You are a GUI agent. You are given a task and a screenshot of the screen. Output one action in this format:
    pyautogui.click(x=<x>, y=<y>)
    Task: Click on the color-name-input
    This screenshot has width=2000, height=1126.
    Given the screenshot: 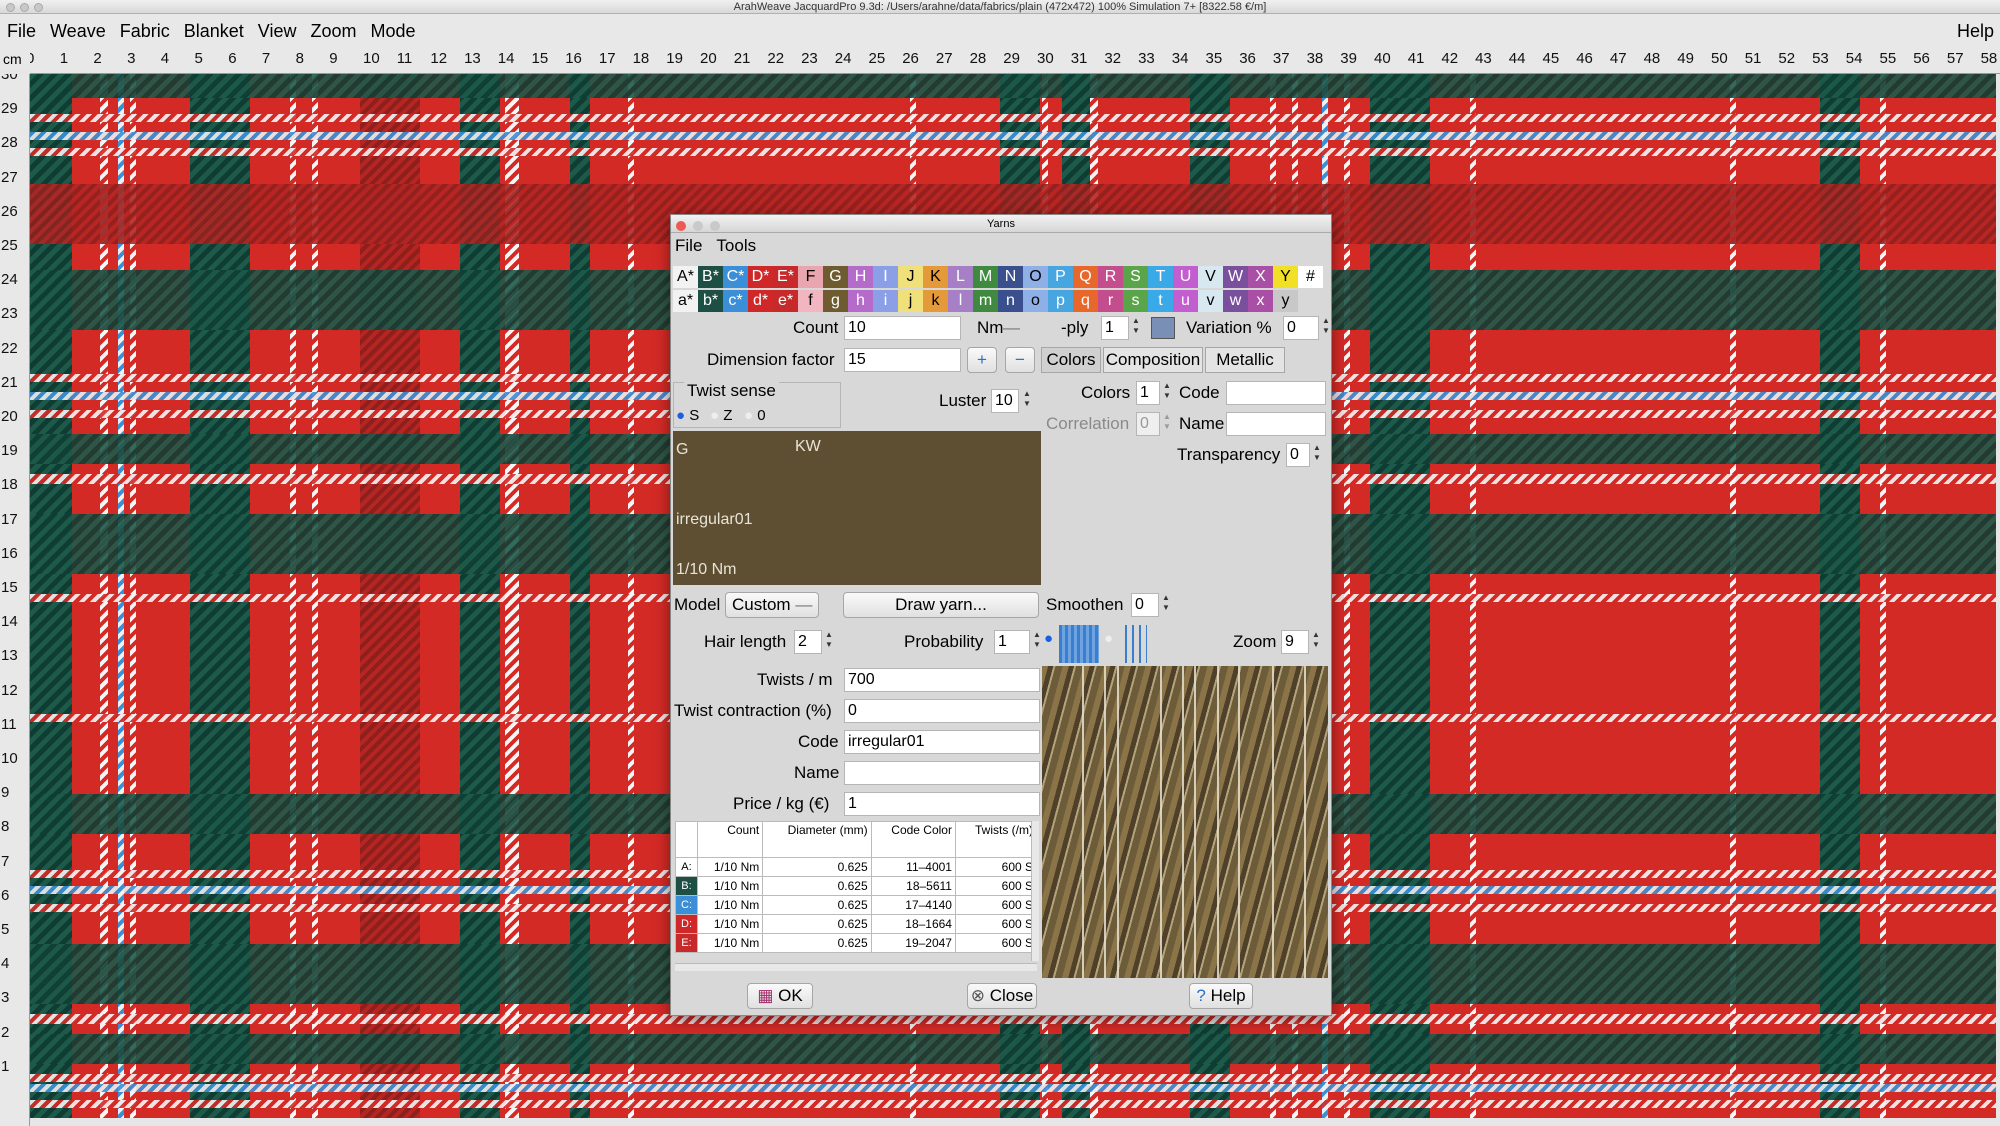 What is the action you would take?
    pyautogui.click(x=1276, y=424)
    